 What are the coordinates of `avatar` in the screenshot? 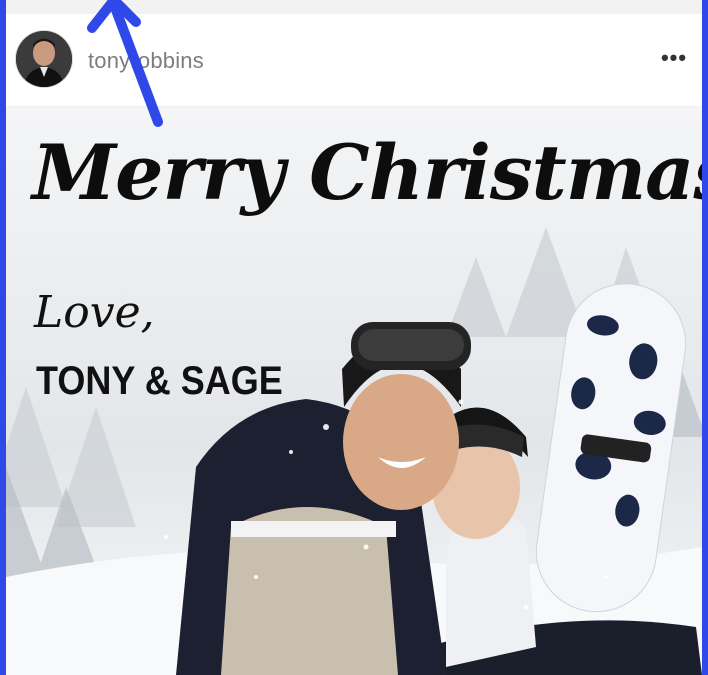 It's located at (44, 59).